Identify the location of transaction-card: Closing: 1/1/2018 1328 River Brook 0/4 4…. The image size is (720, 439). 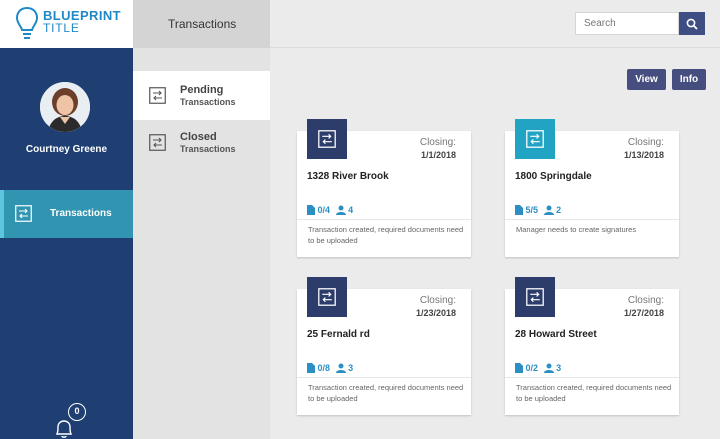
(384, 188).